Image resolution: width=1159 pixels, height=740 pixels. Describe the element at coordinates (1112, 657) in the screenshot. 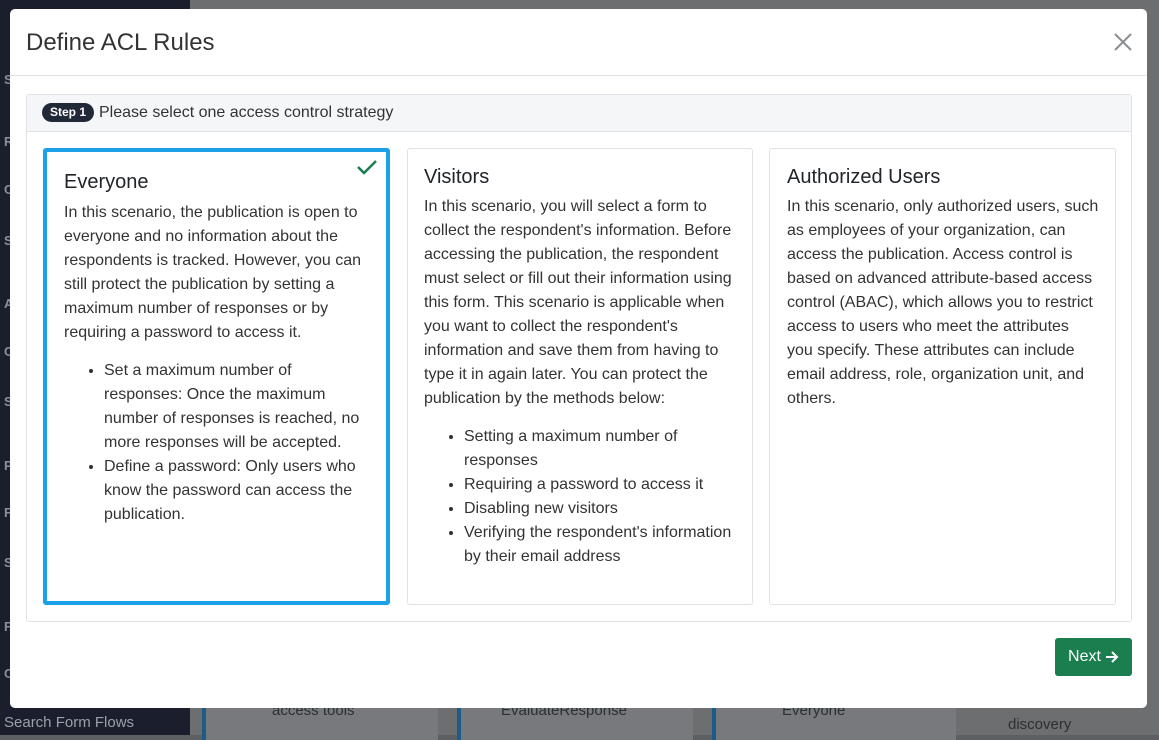

I see `arrow-right-icon` at that location.